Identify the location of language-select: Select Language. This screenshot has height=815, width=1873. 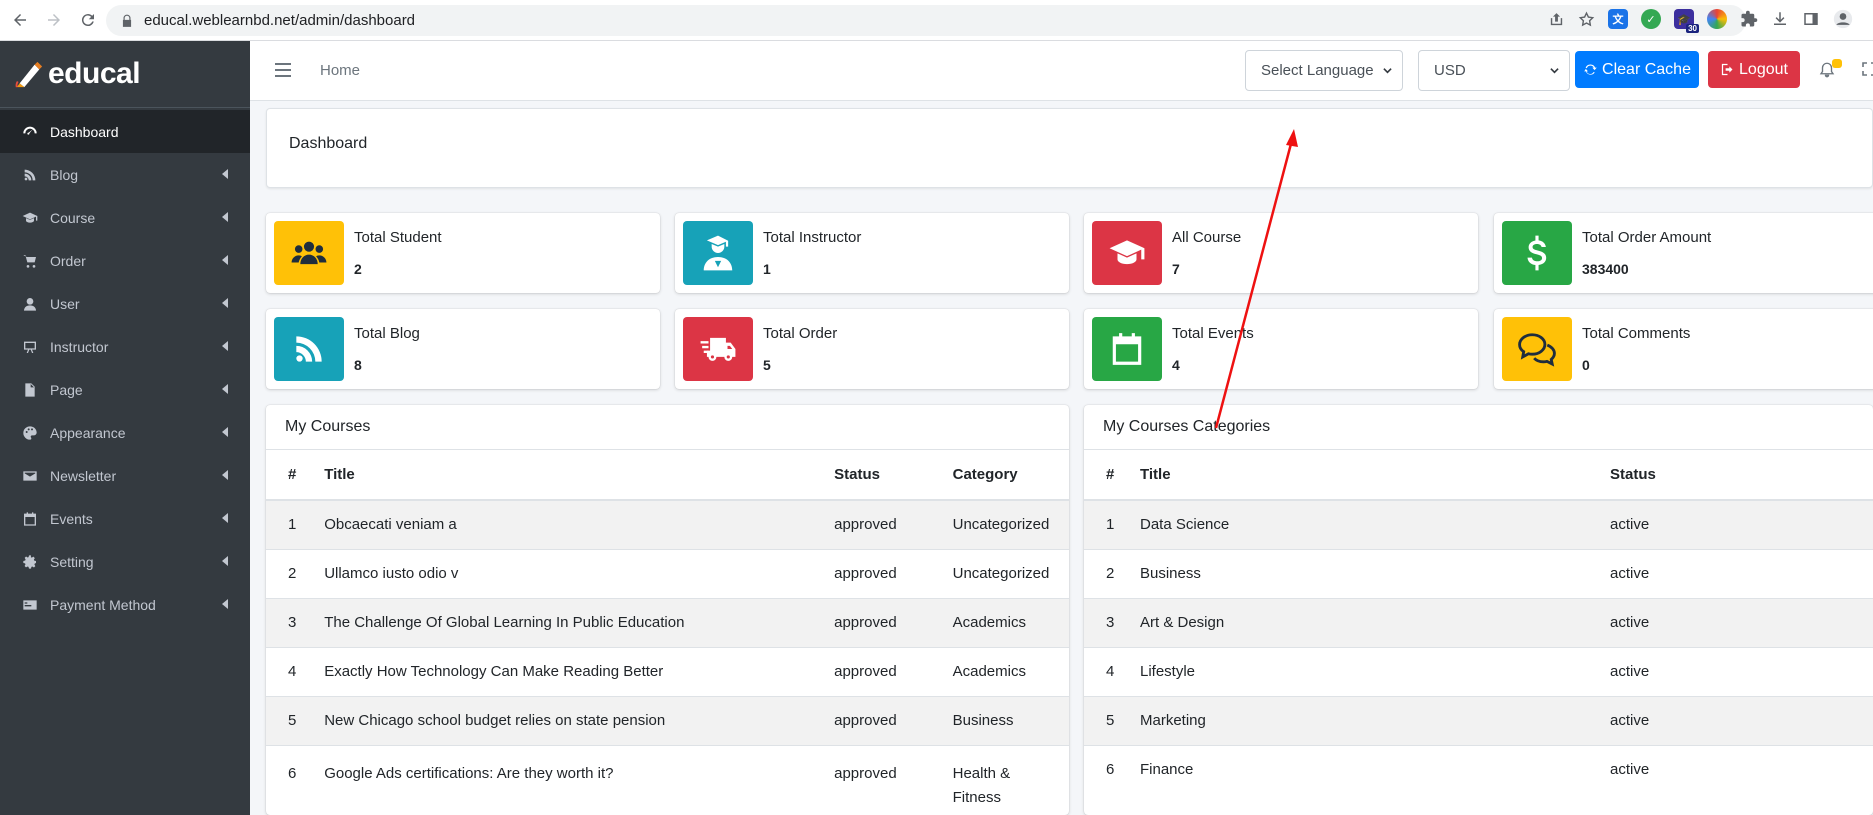
(1324, 70).